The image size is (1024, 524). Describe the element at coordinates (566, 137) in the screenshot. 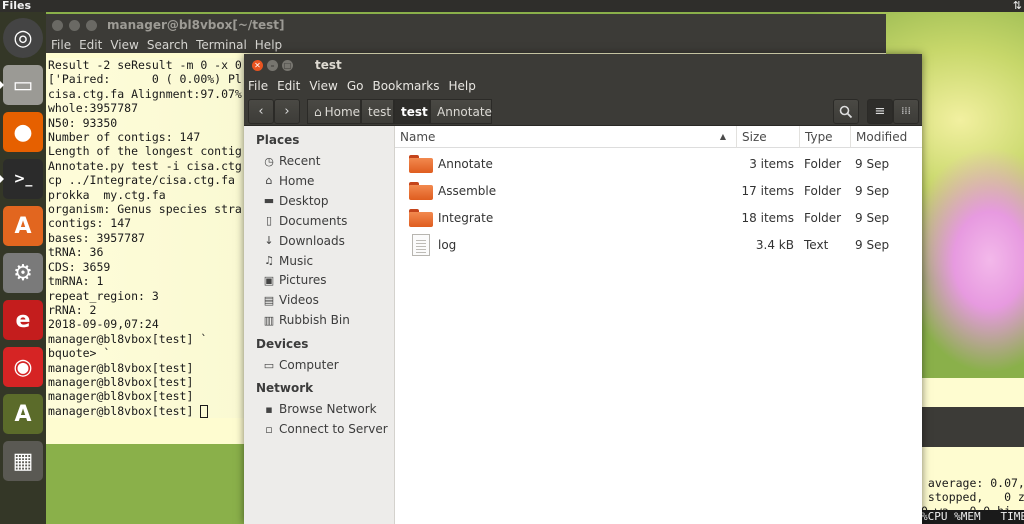

I see `column-name-header: Name ▲` at that location.